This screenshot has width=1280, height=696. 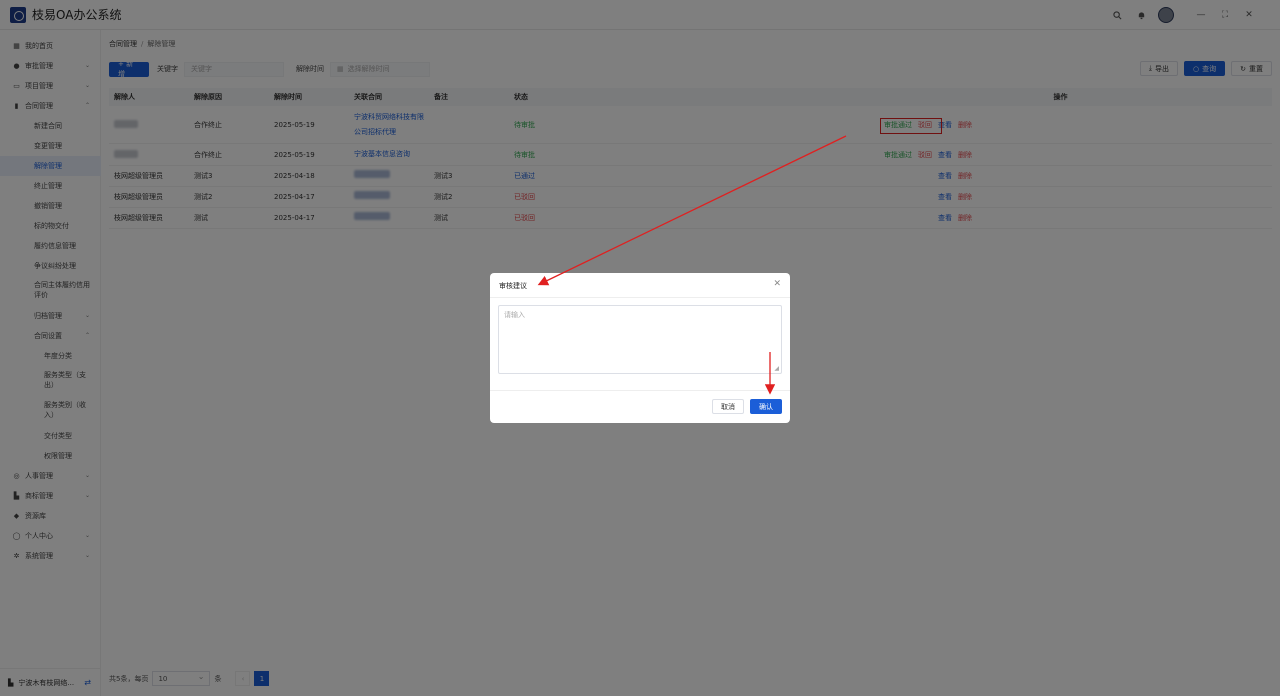 I want to click on textarea-placeholder: 请输入, so click(x=514, y=315).